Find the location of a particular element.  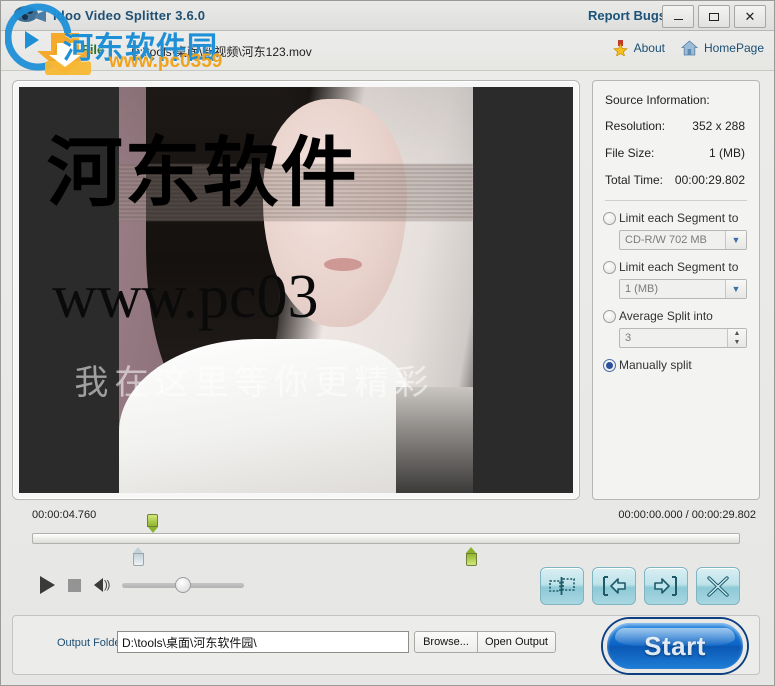

close-button: ✕ is located at coordinates (750, 16).